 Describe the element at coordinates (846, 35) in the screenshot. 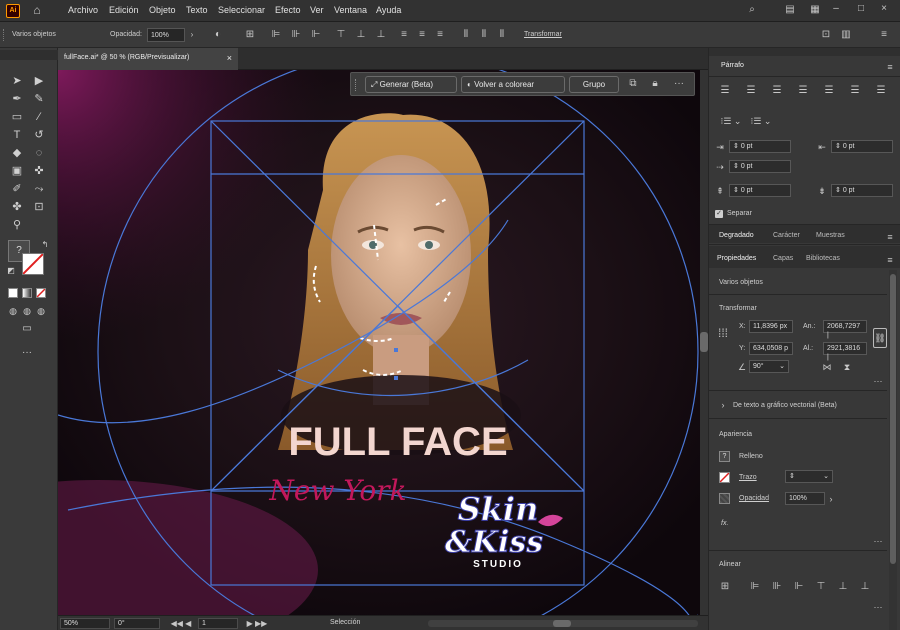

I see `arrange-docs-icon: ▥` at that location.